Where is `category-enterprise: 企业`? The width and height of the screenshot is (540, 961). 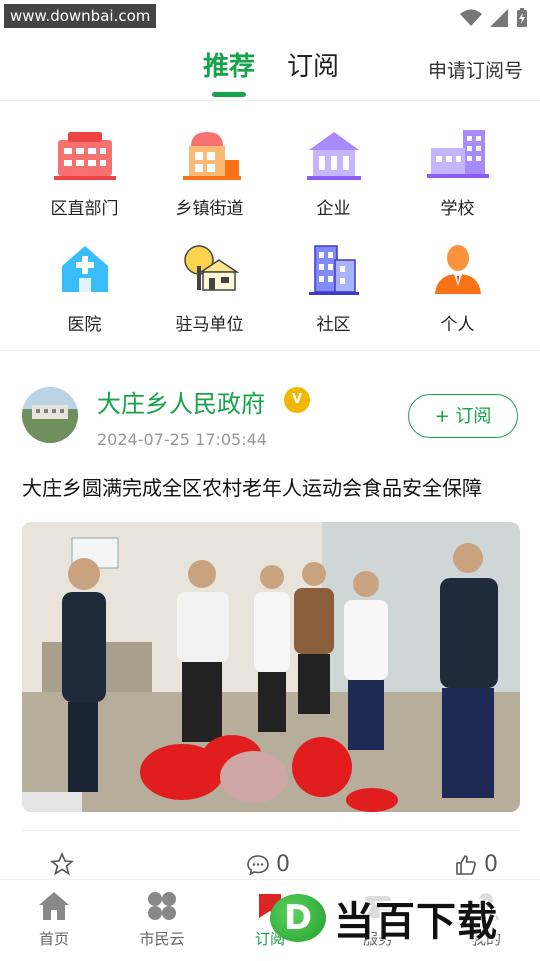 category-enterprise: 企业 is located at coordinates (333, 169).